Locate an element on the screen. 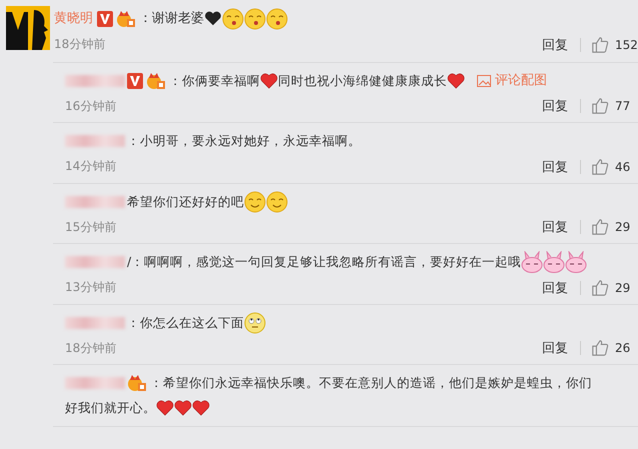  reply-text: 好我们就开心。 is located at coordinates (110, 407).